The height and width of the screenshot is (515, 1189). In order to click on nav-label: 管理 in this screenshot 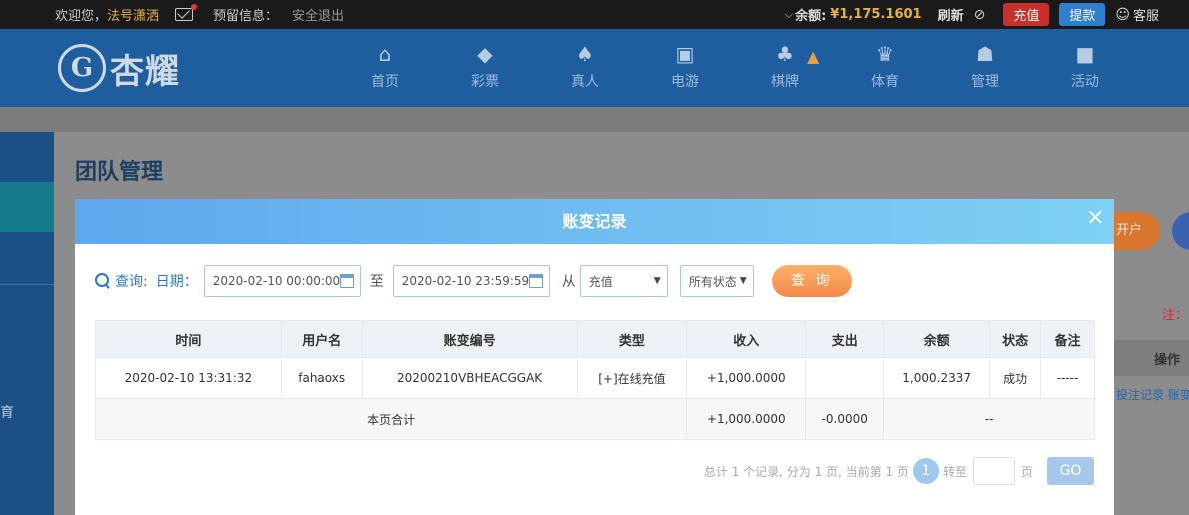, I will do `click(985, 82)`.